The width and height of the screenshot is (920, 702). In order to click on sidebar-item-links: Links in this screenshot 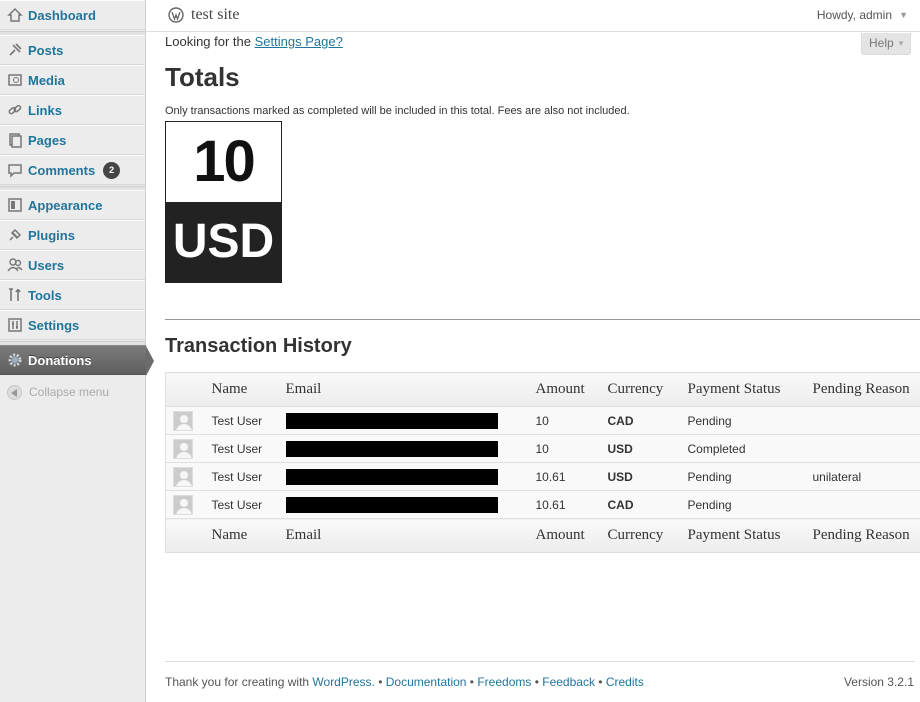, I will do `click(72, 110)`.